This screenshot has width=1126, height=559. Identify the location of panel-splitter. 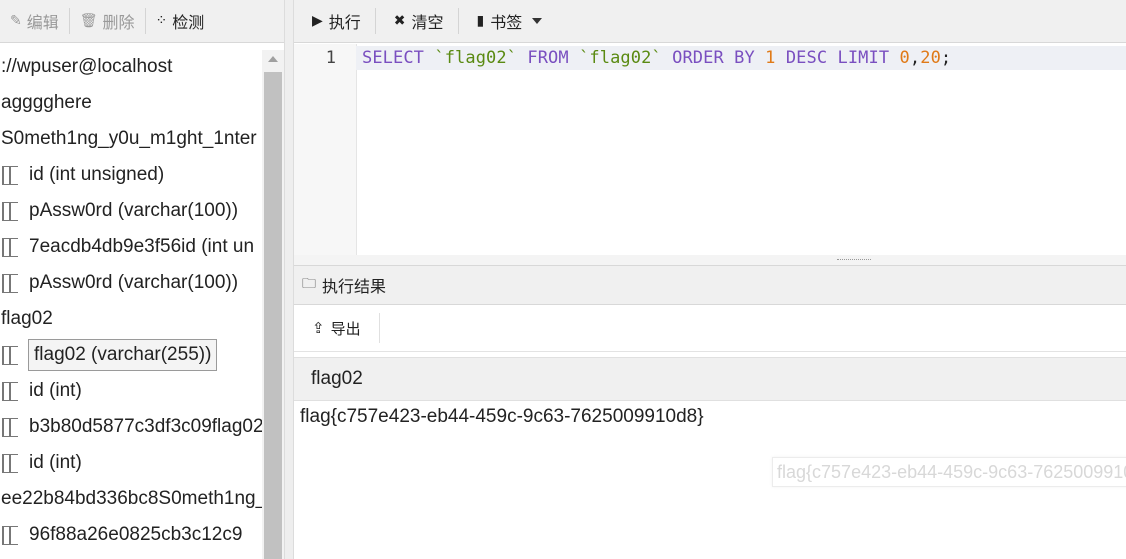
(289, 279).